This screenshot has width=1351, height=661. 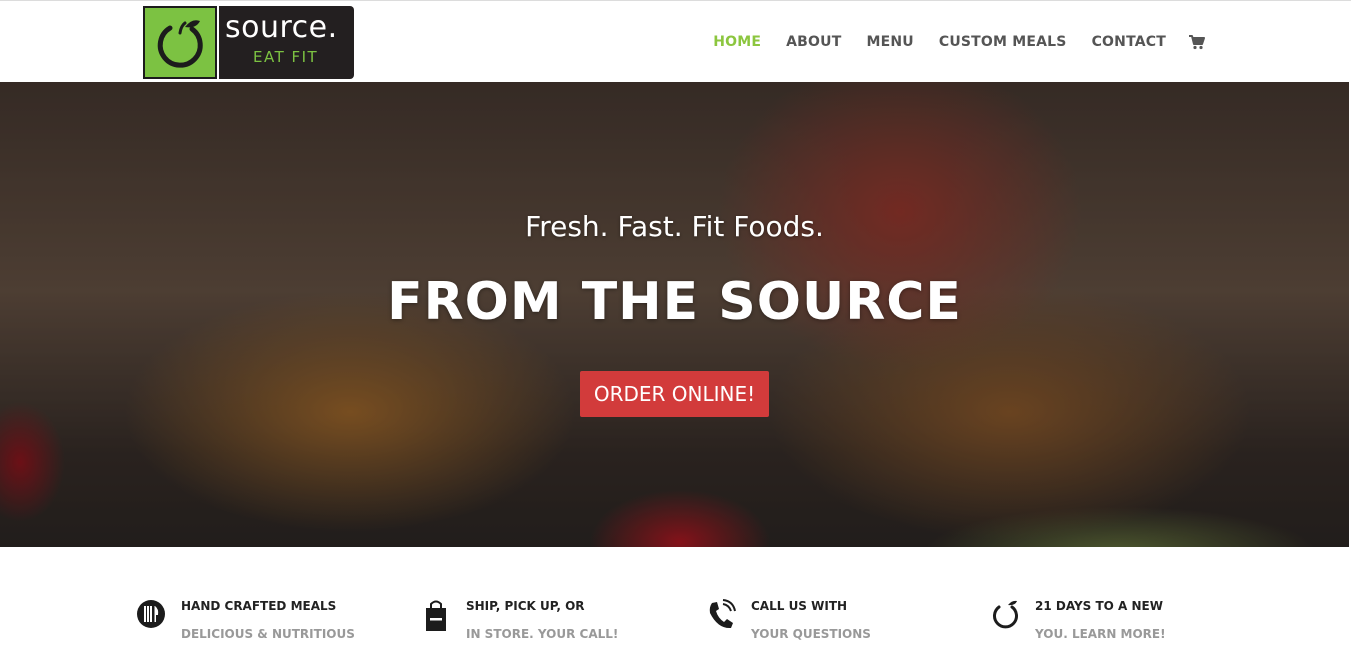 I want to click on feature-title: SHIP, PICK UP, OR, so click(x=525, y=606).